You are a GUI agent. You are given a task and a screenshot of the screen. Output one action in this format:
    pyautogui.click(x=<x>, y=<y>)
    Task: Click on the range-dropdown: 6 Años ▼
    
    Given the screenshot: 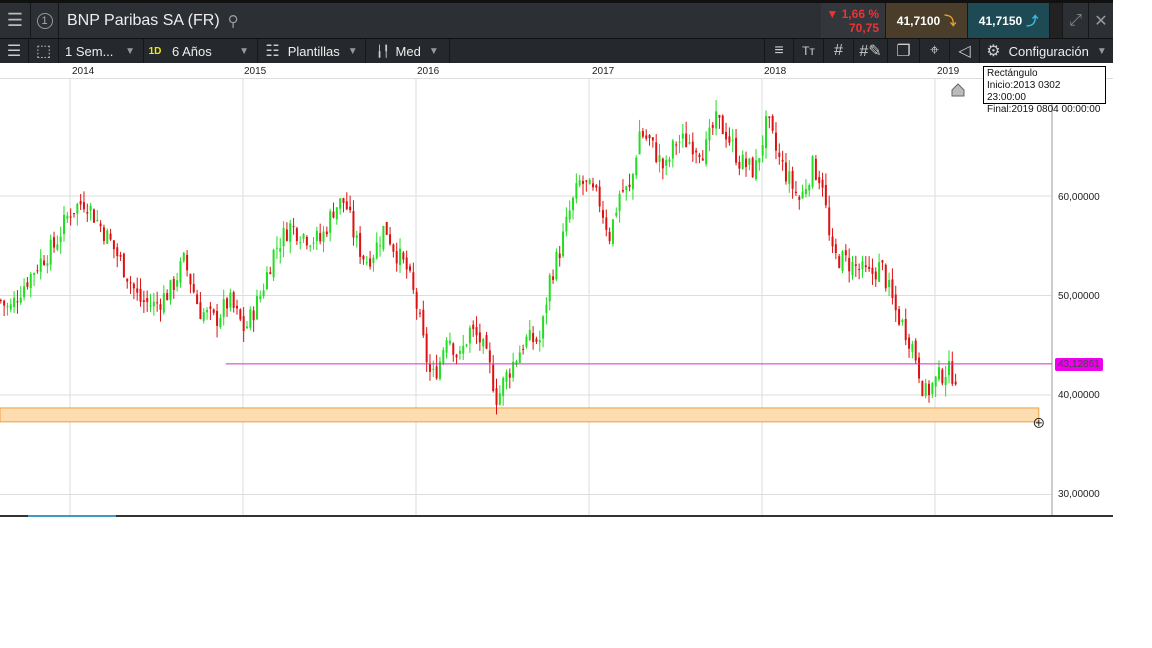 What is the action you would take?
    pyautogui.click(x=212, y=51)
    